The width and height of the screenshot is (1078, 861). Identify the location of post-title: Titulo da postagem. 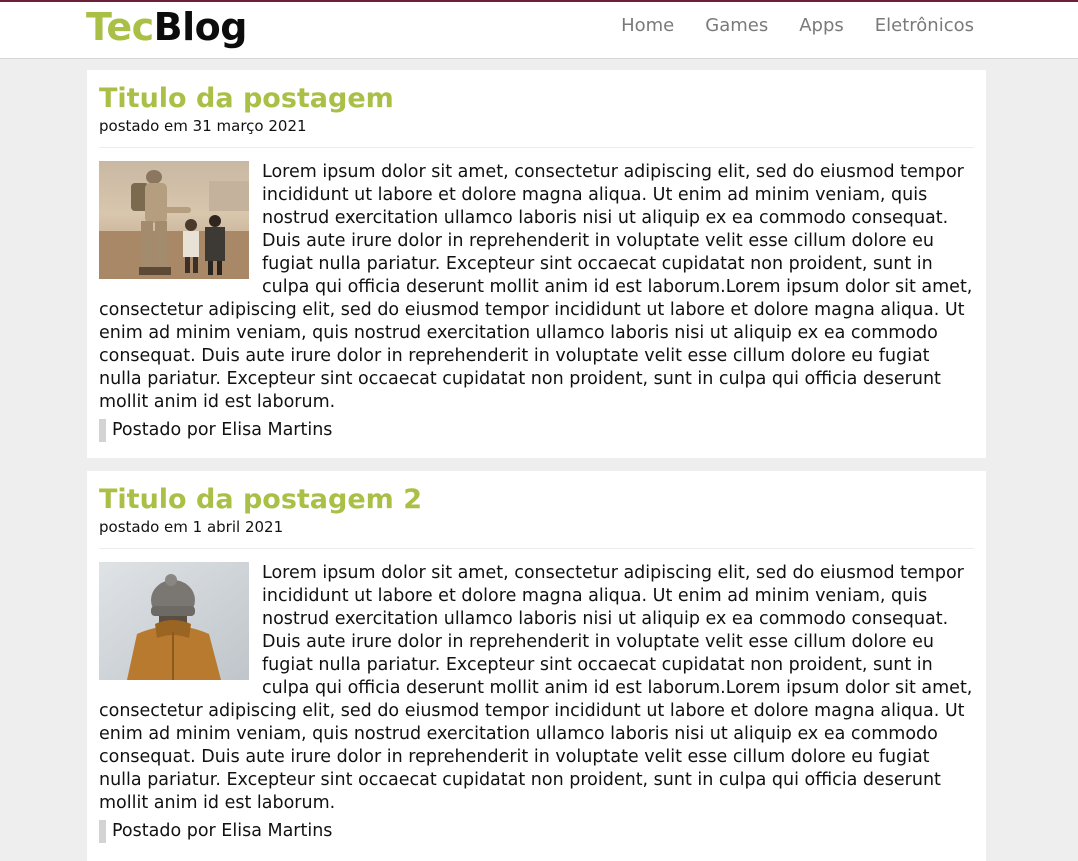
(536, 99).